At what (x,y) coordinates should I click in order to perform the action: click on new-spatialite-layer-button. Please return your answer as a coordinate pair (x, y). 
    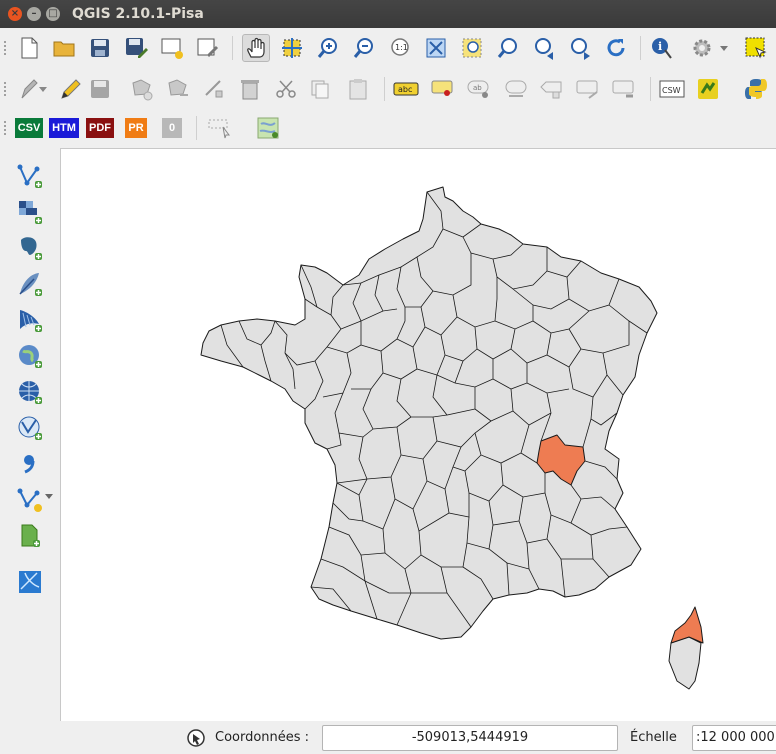
    Looking at the image, I should click on (30, 536).